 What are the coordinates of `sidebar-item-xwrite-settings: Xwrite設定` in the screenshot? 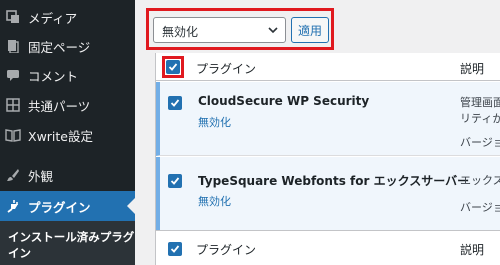 It's located at (67, 135).